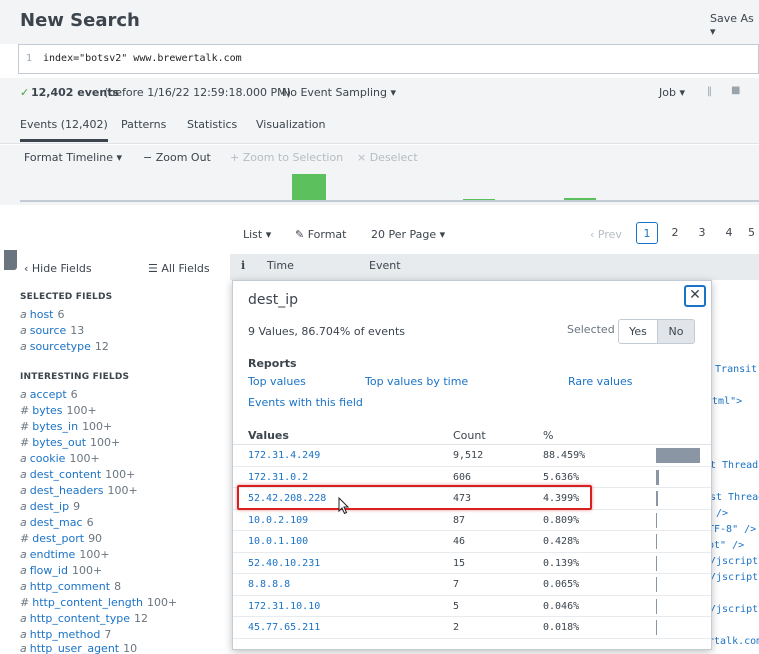  I want to click on zoom-out-button: − Zoom Out, so click(177, 157).